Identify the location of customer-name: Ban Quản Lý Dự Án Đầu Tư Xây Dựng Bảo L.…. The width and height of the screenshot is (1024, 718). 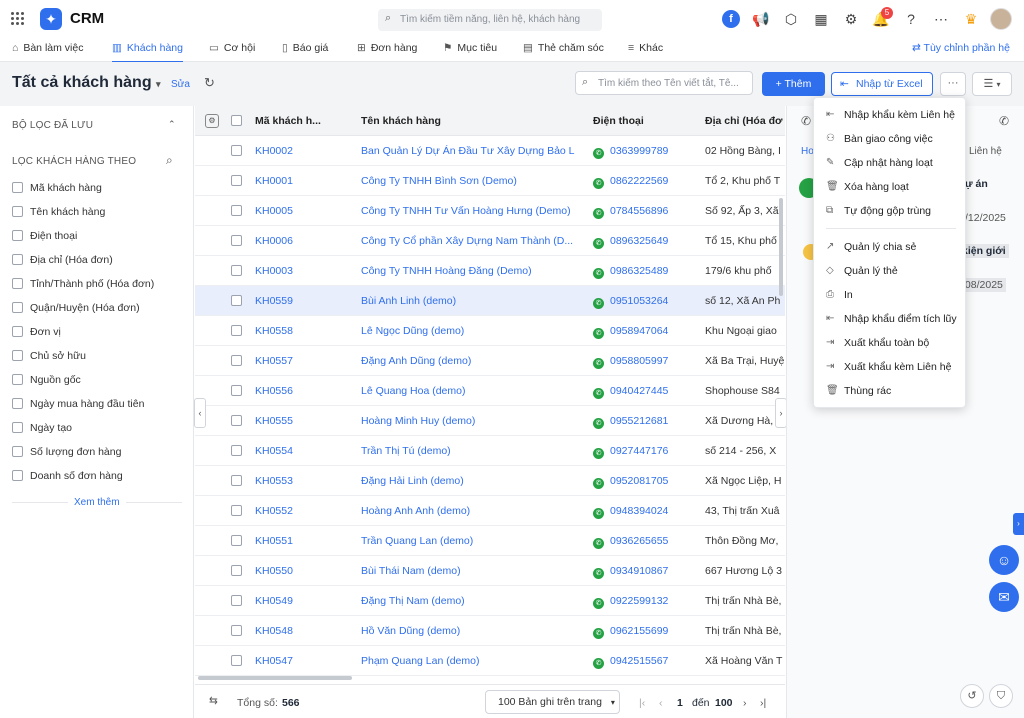
(468, 151).